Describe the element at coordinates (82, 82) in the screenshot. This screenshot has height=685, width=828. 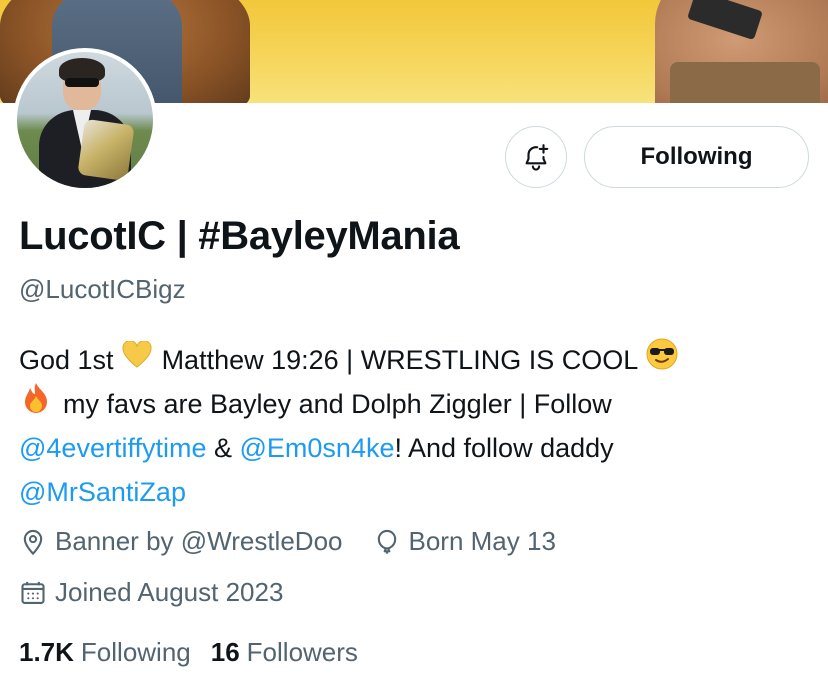
I see `avatar-sunglasses` at that location.